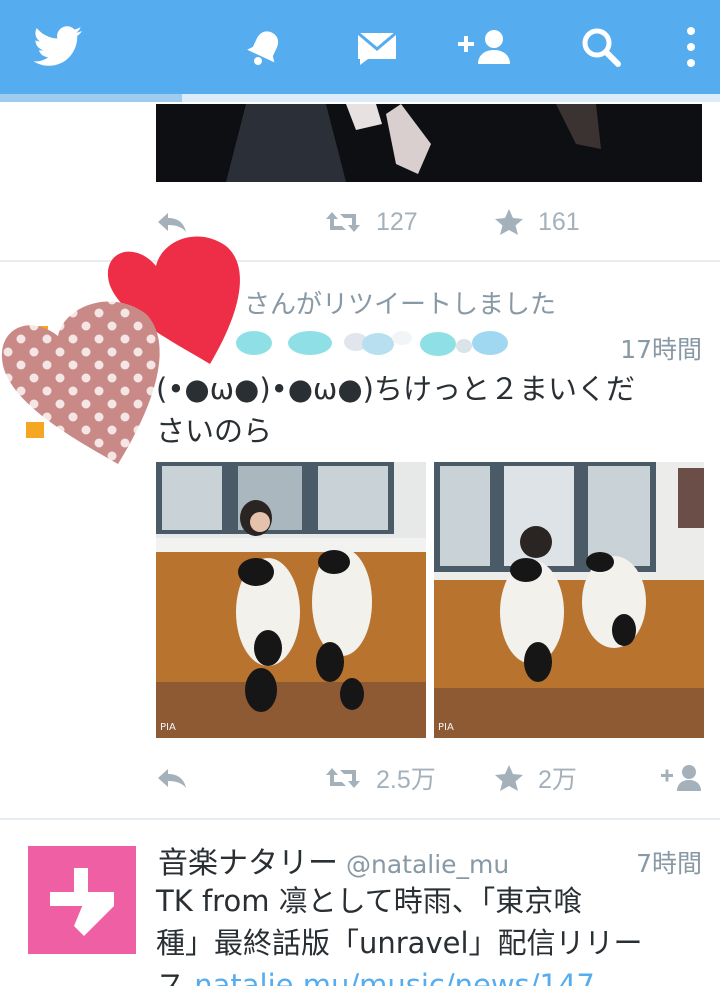 The width and height of the screenshot is (720, 986). What do you see at coordinates (557, 780) in the screenshot?
I see `favorite-count: 2万` at bounding box center [557, 780].